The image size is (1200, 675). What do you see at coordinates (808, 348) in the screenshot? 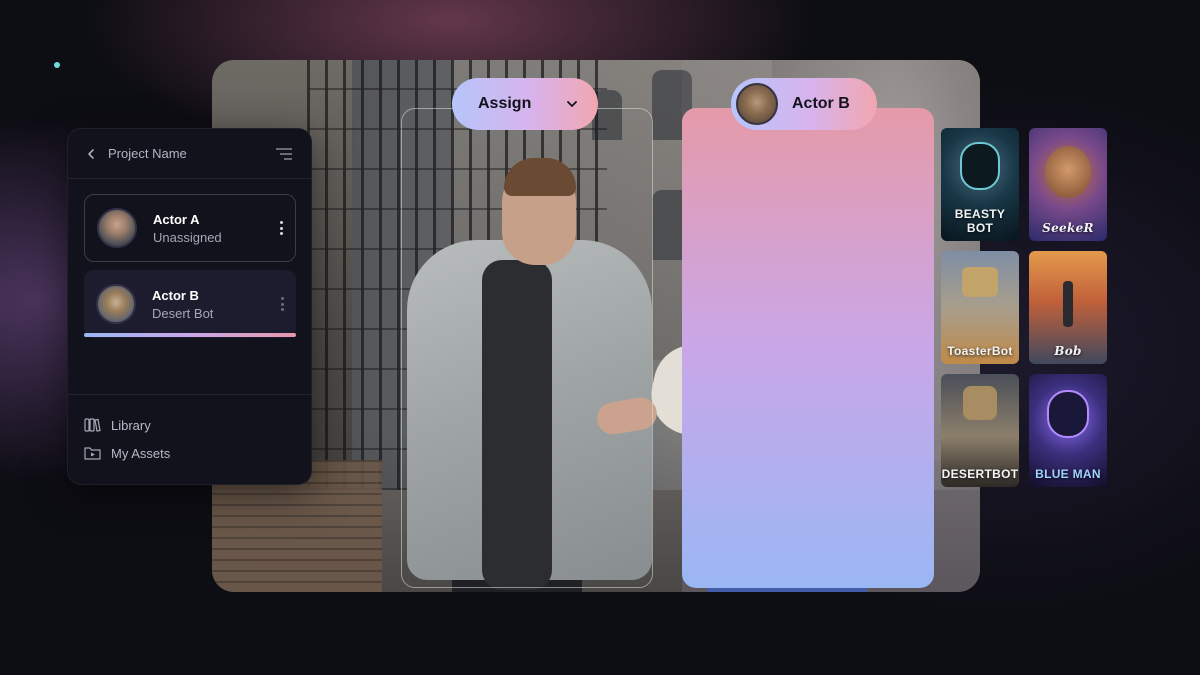
I see `actor-b-selection-box` at bounding box center [808, 348].